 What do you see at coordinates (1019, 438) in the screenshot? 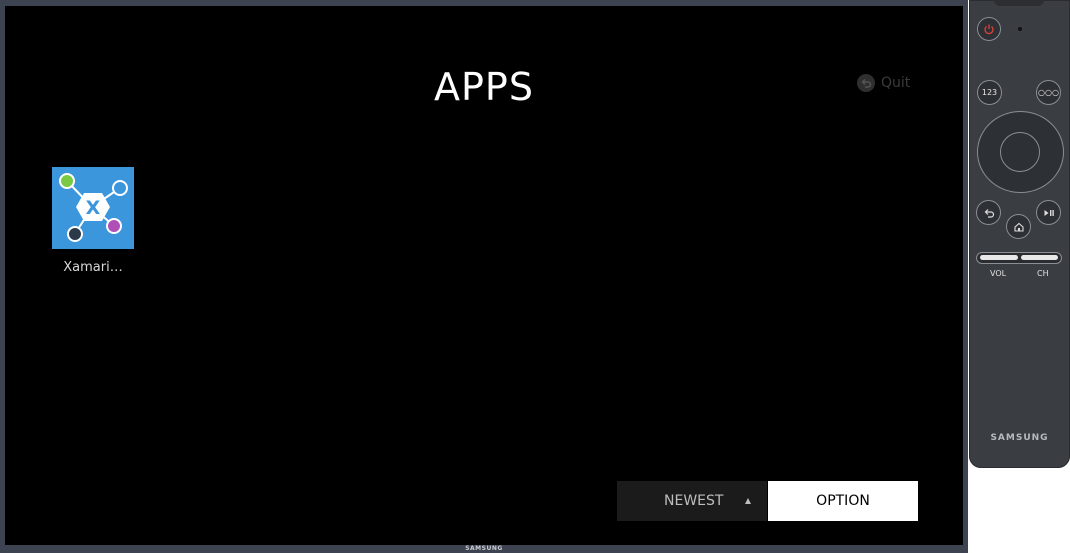
I see `remote-brand-logo: SAMSUNG` at bounding box center [1019, 438].